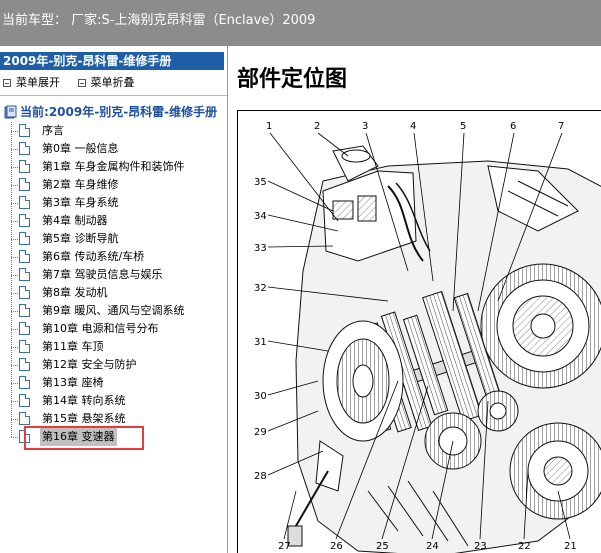 This screenshot has width=601, height=553. I want to click on tree-item: 第5章 诊断导航, so click(119, 239).